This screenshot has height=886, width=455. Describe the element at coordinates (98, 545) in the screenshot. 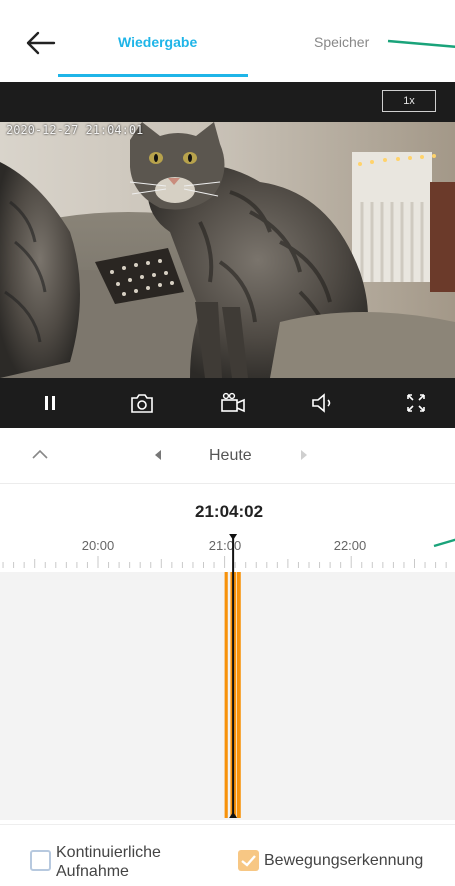

I see `hour-label: 20:00` at that location.